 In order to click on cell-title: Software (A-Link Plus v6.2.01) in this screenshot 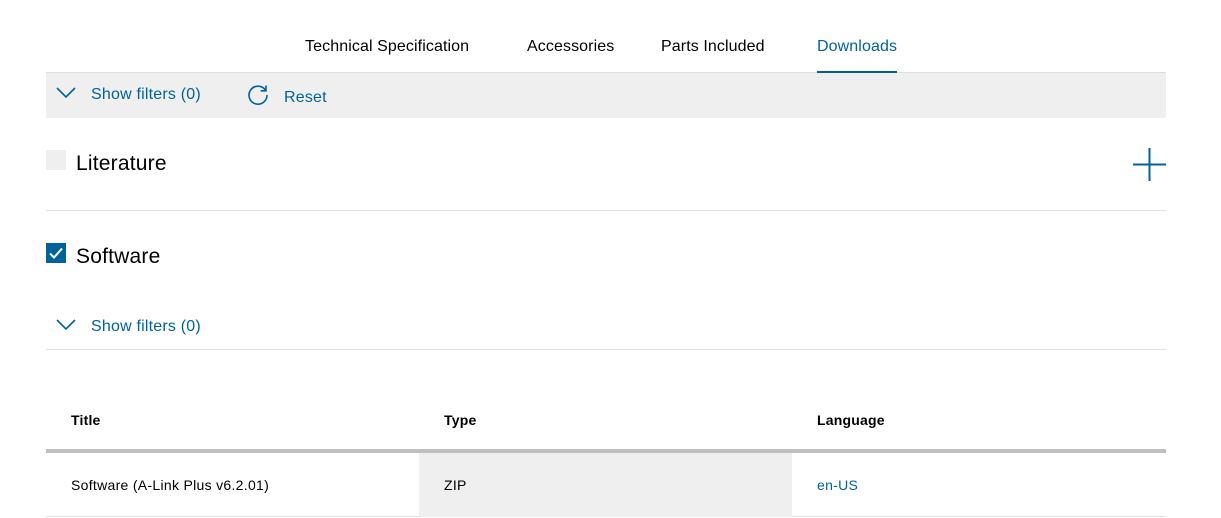, I will do `click(232, 485)`.